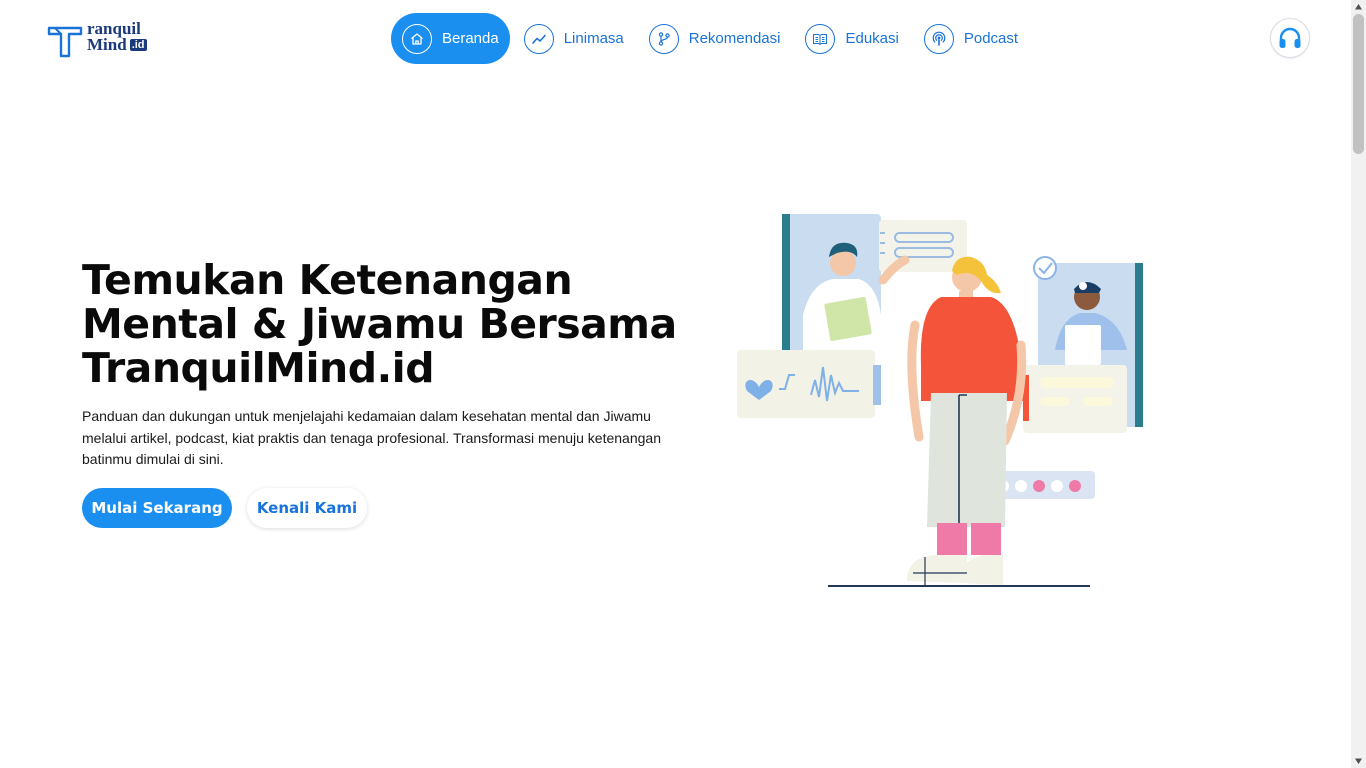  I want to click on hero-illustration, so click(940, 400).